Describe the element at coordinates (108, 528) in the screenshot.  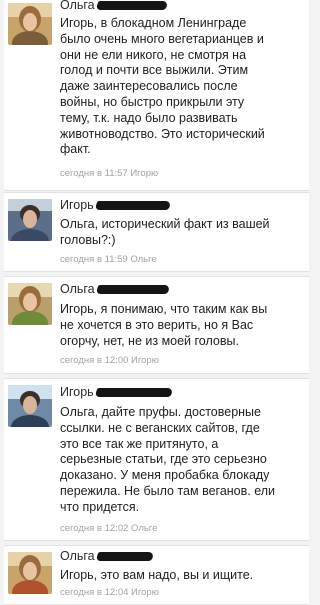
I see `comment-meta: сегодня в 12:02 Ольге` at that location.